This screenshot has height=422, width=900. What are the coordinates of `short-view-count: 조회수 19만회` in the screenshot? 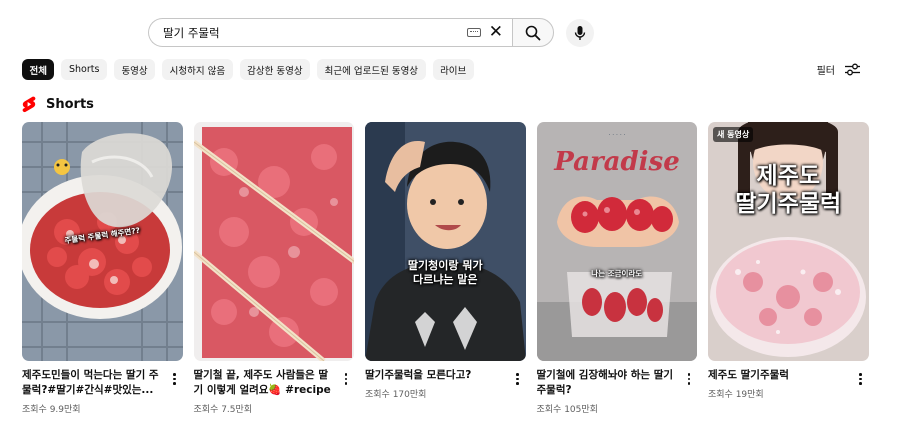 It's located at (736, 395).